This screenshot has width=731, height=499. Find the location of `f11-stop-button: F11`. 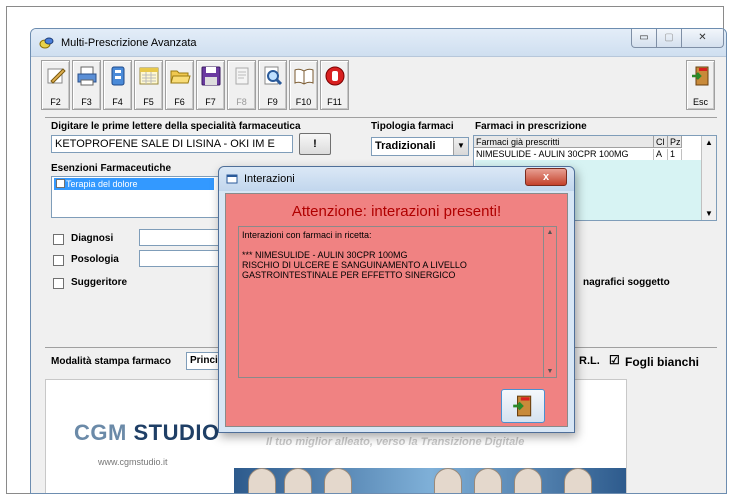

f11-stop-button: F11 is located at coordinates (334, 85).